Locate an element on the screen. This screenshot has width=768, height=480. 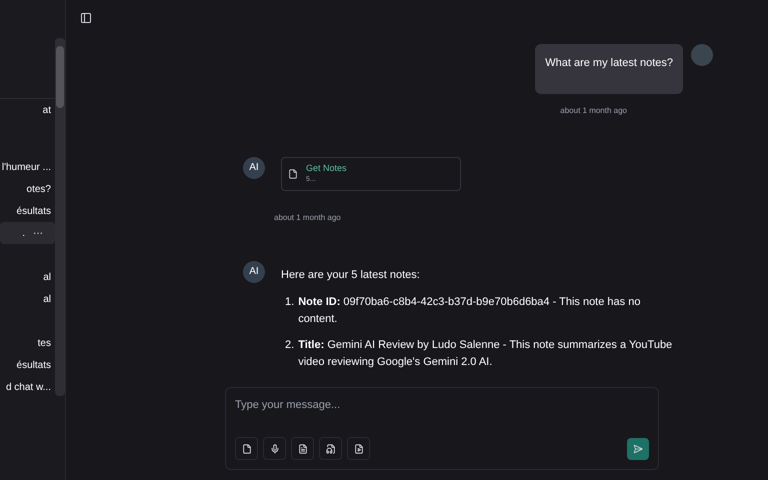
chat-history-item: otes? is located at coordinates (27, 189).